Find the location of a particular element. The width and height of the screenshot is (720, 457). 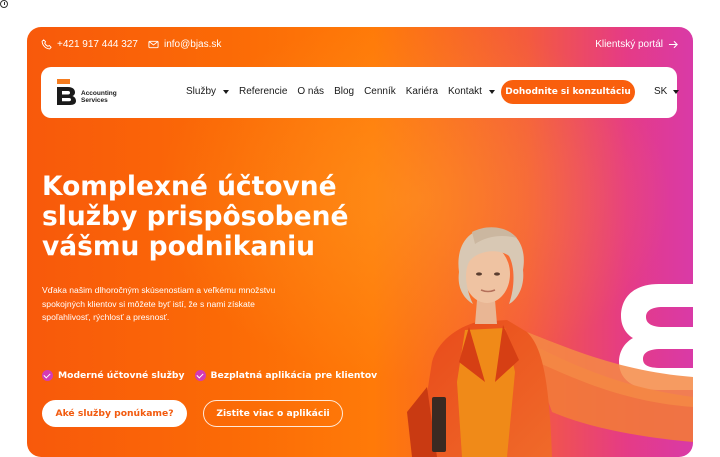

mail-icon is located at coordinates (153, 44).